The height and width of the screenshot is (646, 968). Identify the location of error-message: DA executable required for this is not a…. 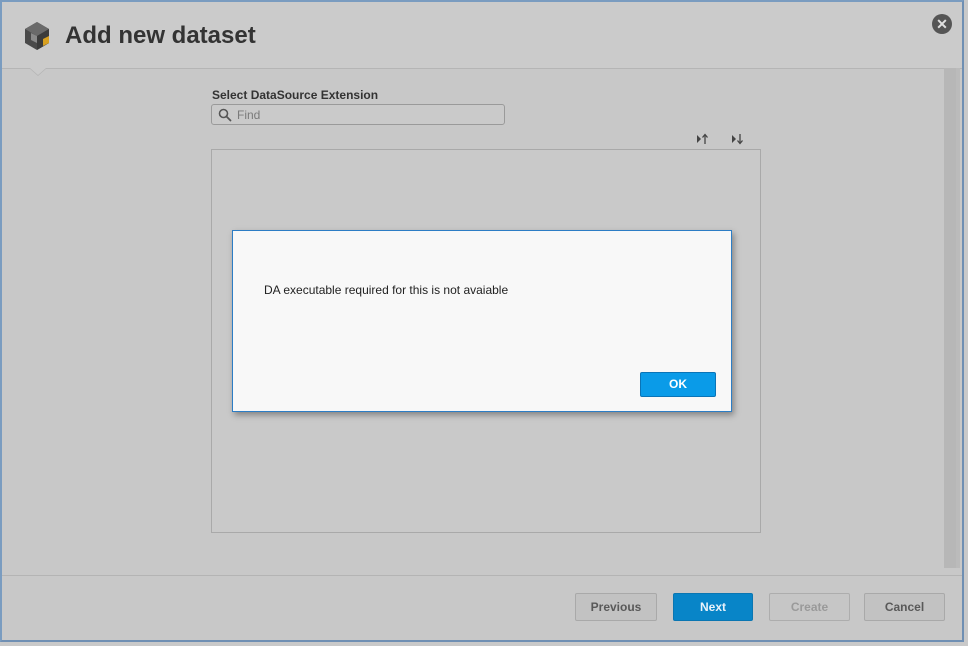
(386, 290).